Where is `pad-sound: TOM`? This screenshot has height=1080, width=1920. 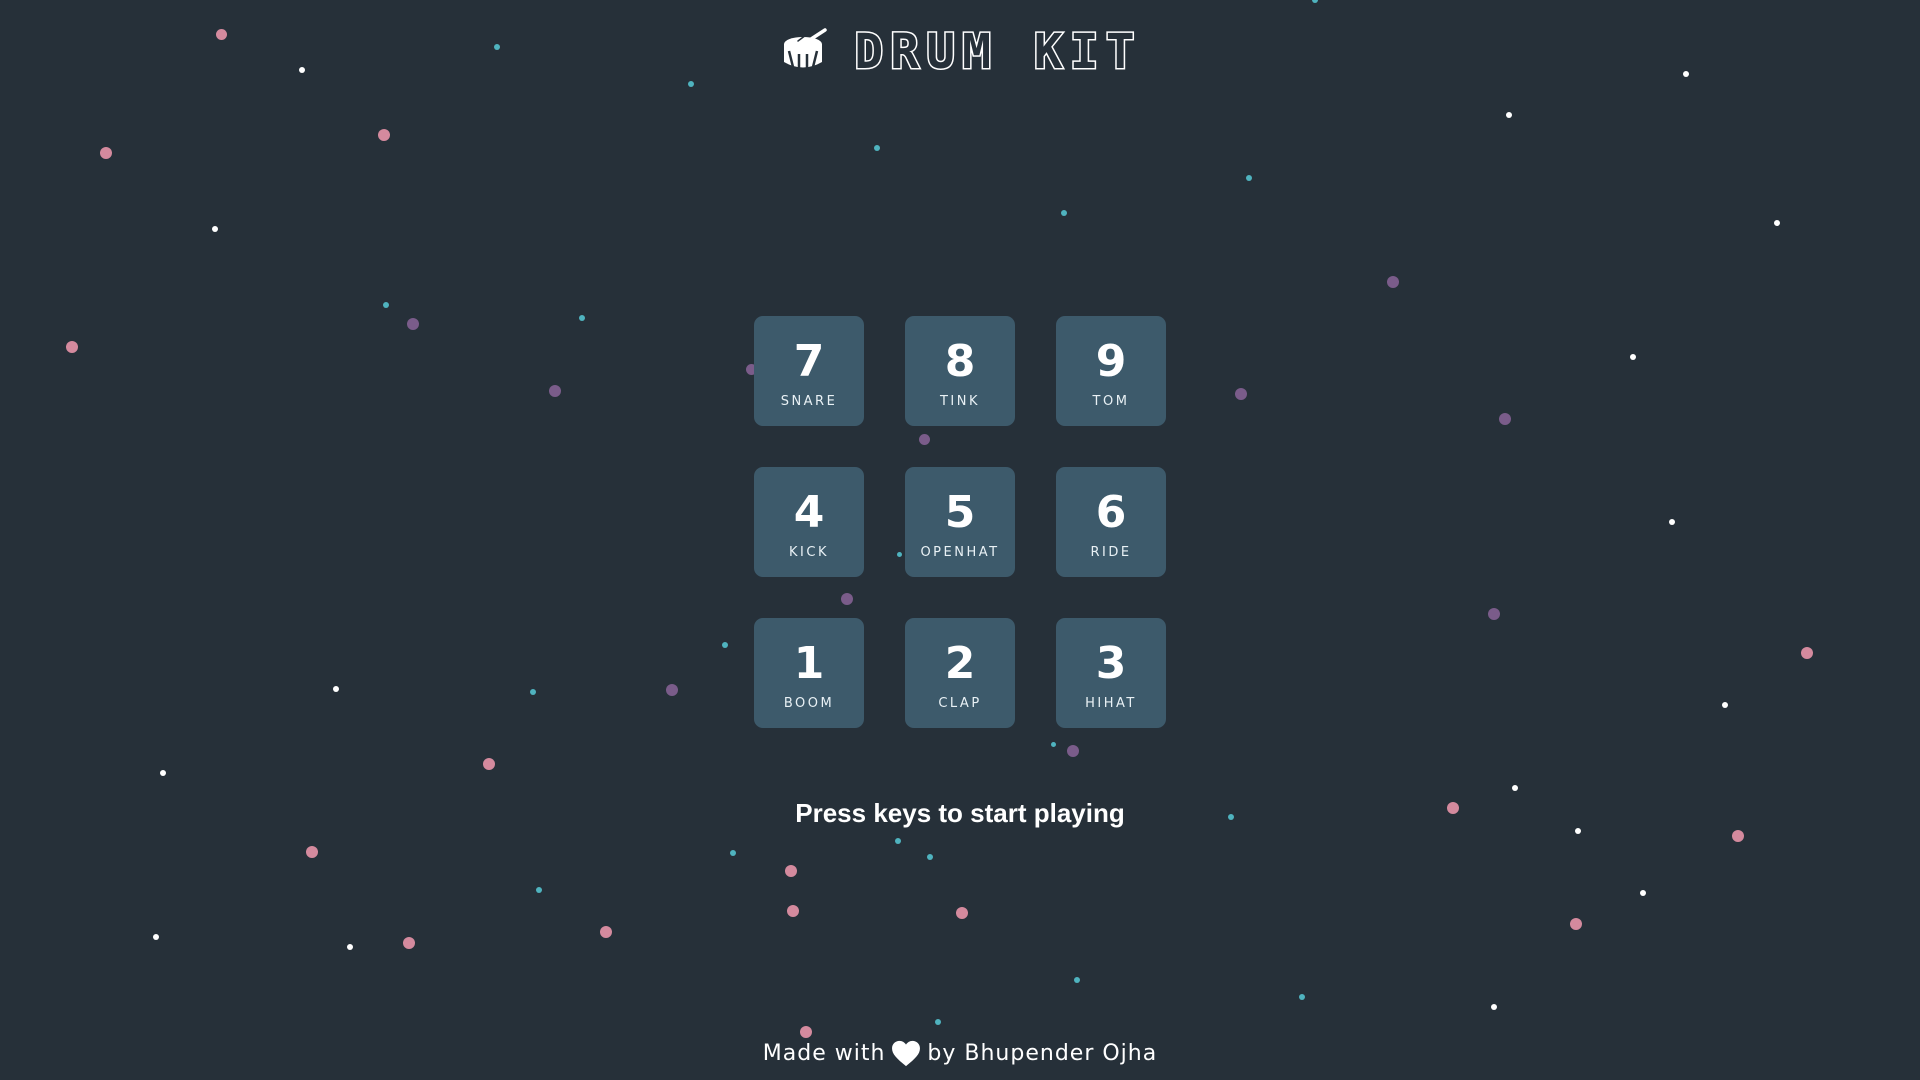 pad-sound: TOM is located at coordinates (1111, 401).